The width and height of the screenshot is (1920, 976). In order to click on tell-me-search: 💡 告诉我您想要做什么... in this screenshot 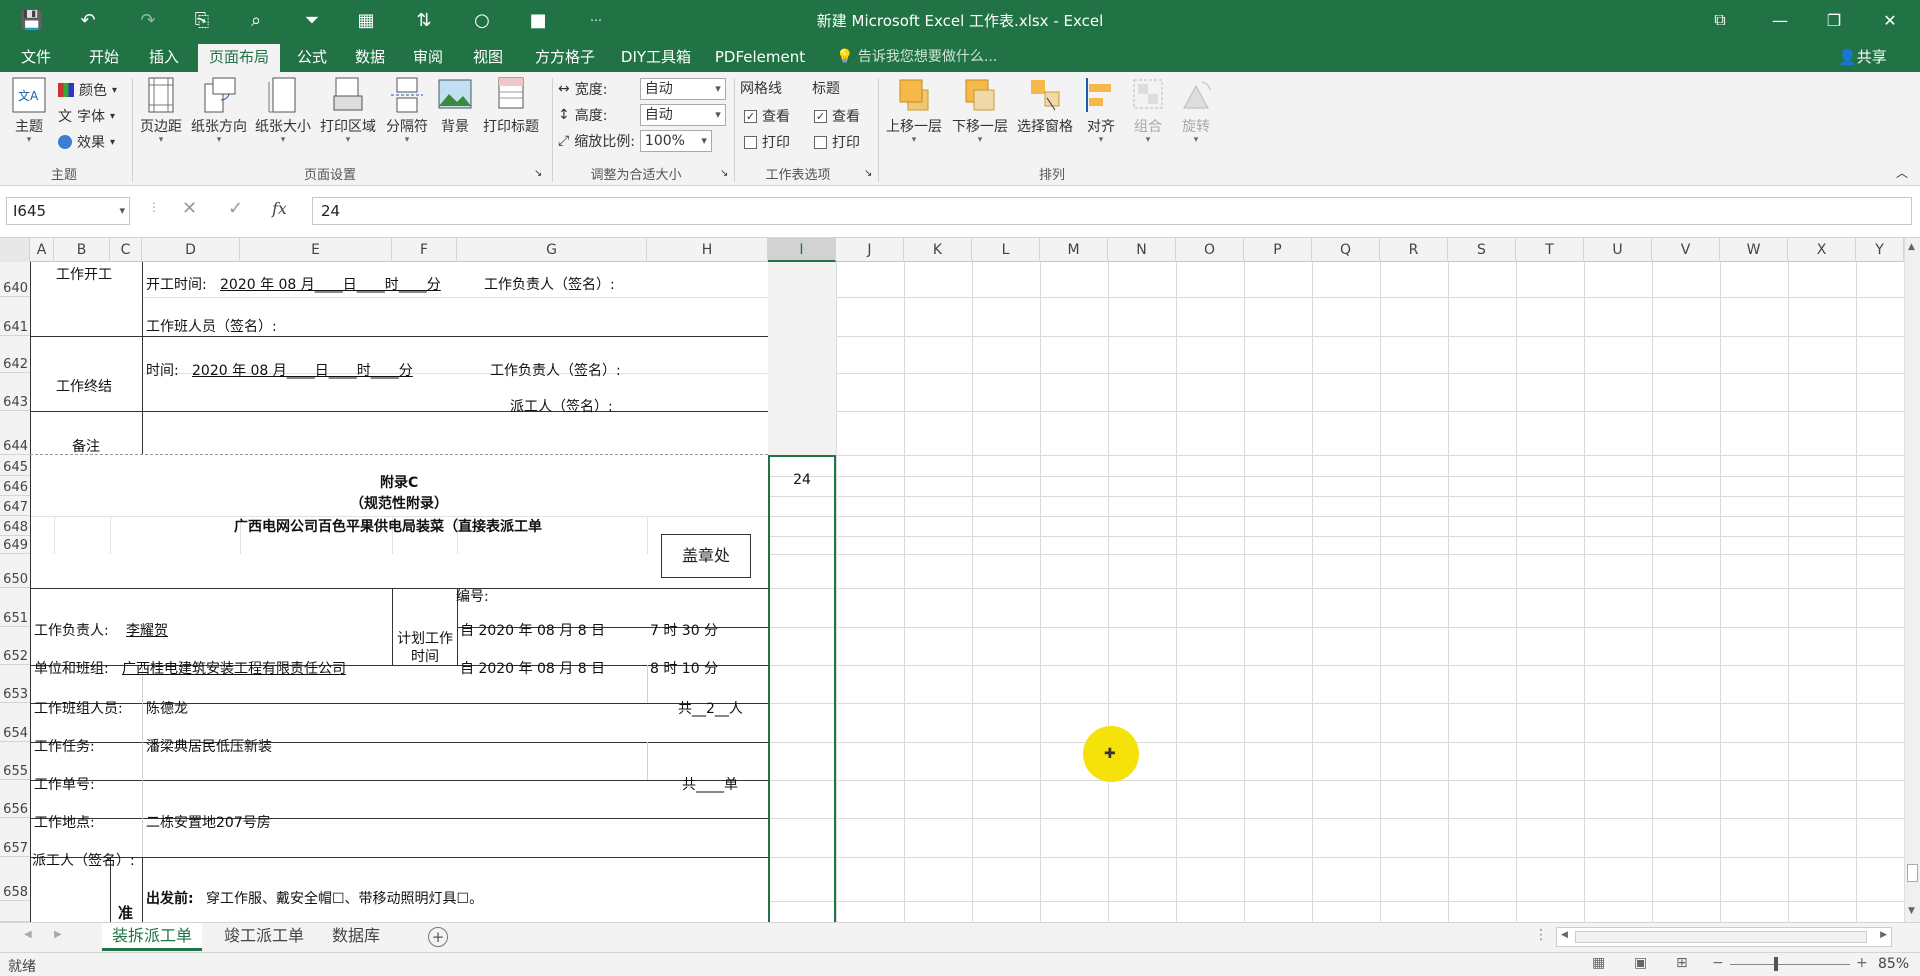, I will do `click(916, 57)`.